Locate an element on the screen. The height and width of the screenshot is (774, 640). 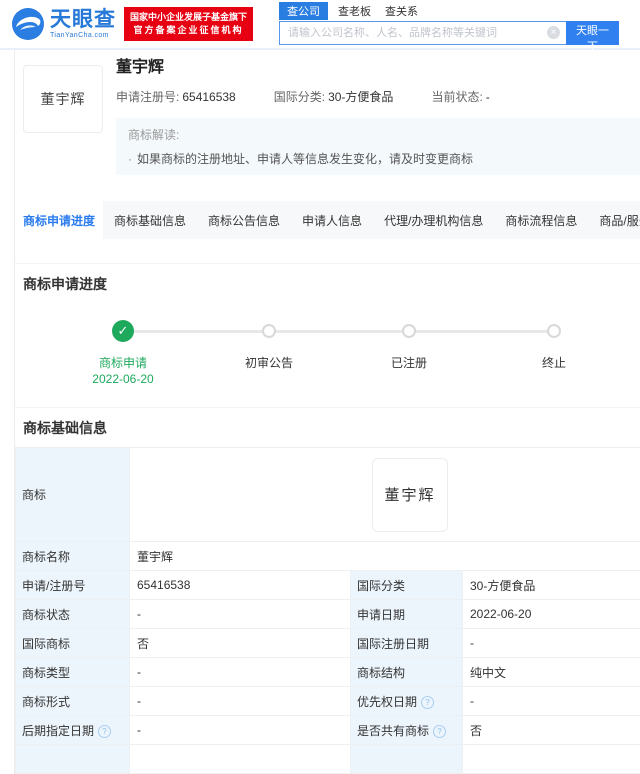
row-value: 30-方便食品 is located at coordinates (551, 585).